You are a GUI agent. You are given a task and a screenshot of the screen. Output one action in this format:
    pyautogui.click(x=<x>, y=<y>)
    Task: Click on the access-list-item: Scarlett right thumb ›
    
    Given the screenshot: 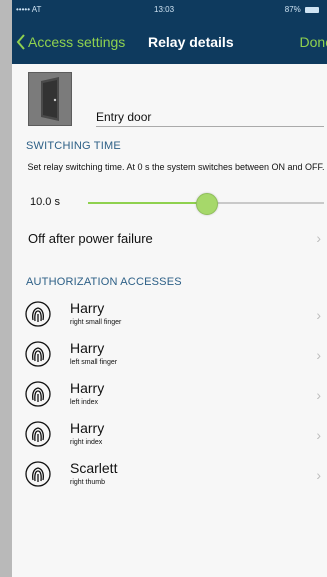 What is the action you would take?
    pyautogui.click(x=169, y=477)
    